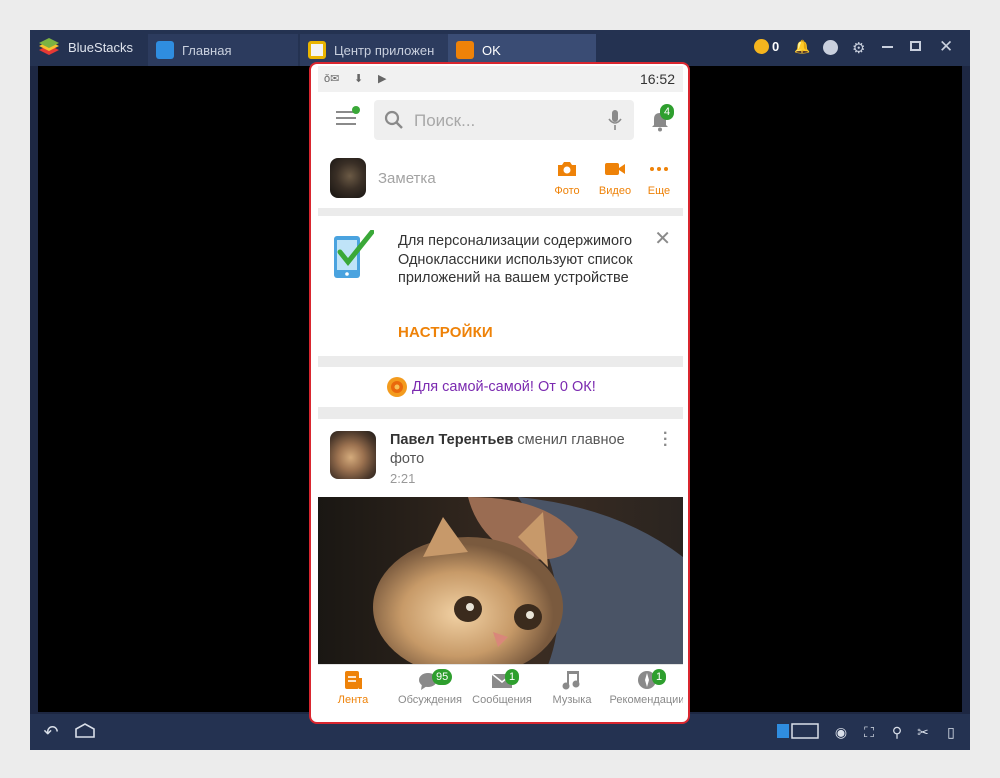  Describe the element at coordinates (451, 440) in the screenshot. I see `author-name: Павел Терентьев` at that location.